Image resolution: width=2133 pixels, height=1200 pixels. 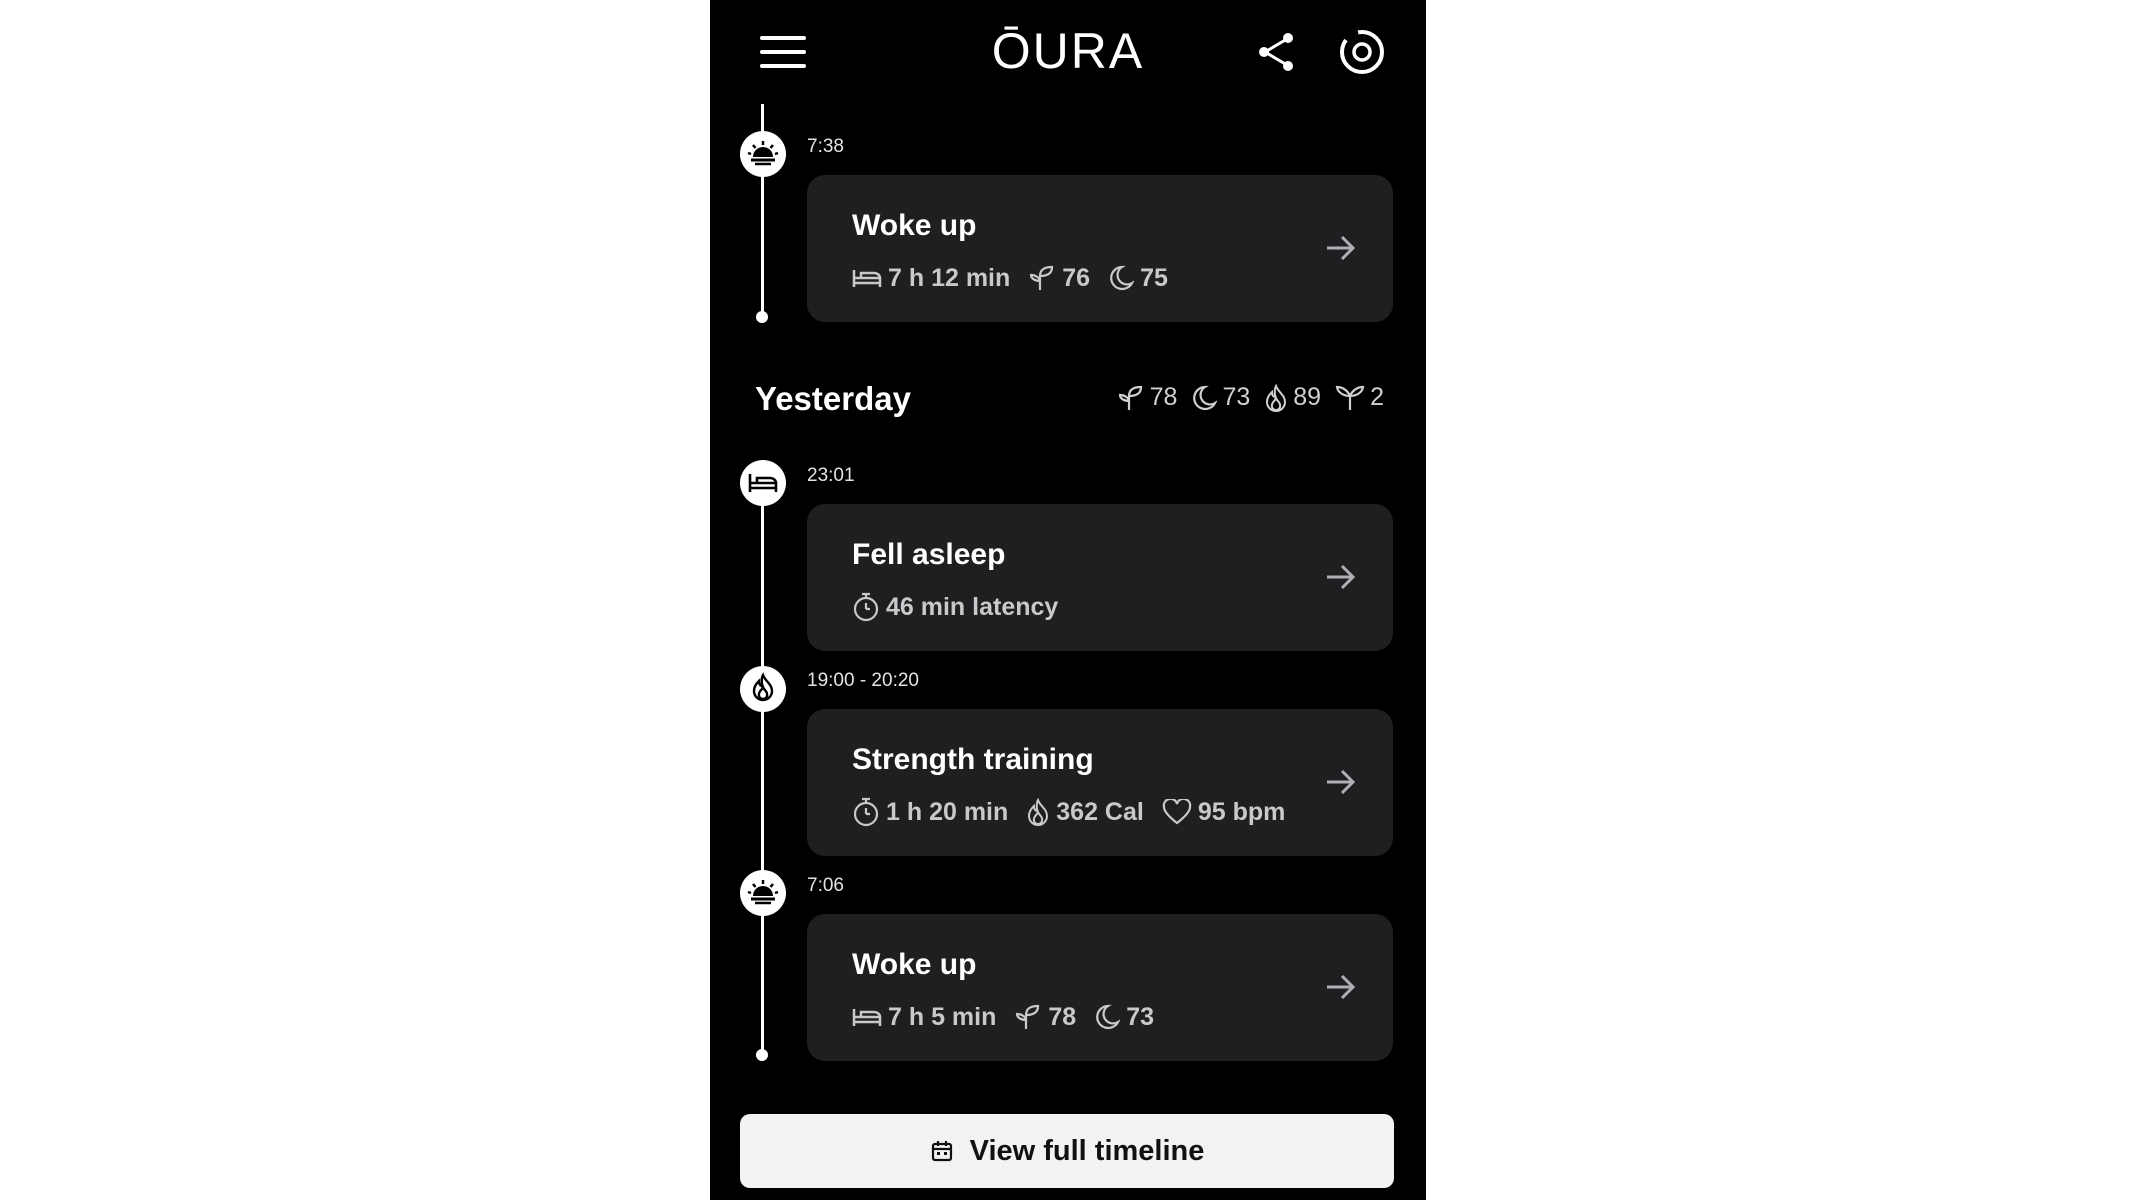 What do you see at coordinates (831, 475) in the screenshot?
I see `event-time: 23:01` at bounding box center [831, 475].